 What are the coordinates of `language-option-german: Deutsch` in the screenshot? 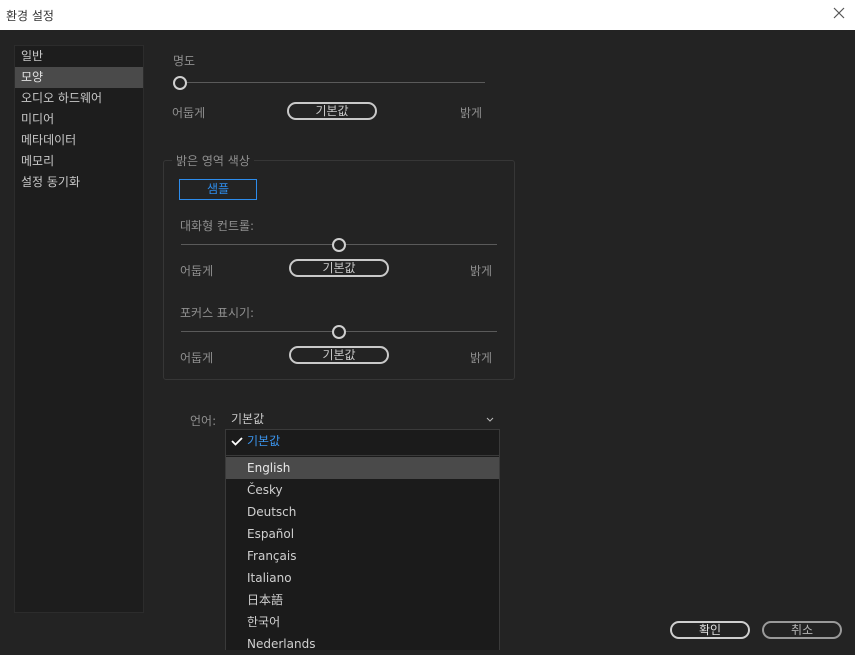 It's located at (362, 512).